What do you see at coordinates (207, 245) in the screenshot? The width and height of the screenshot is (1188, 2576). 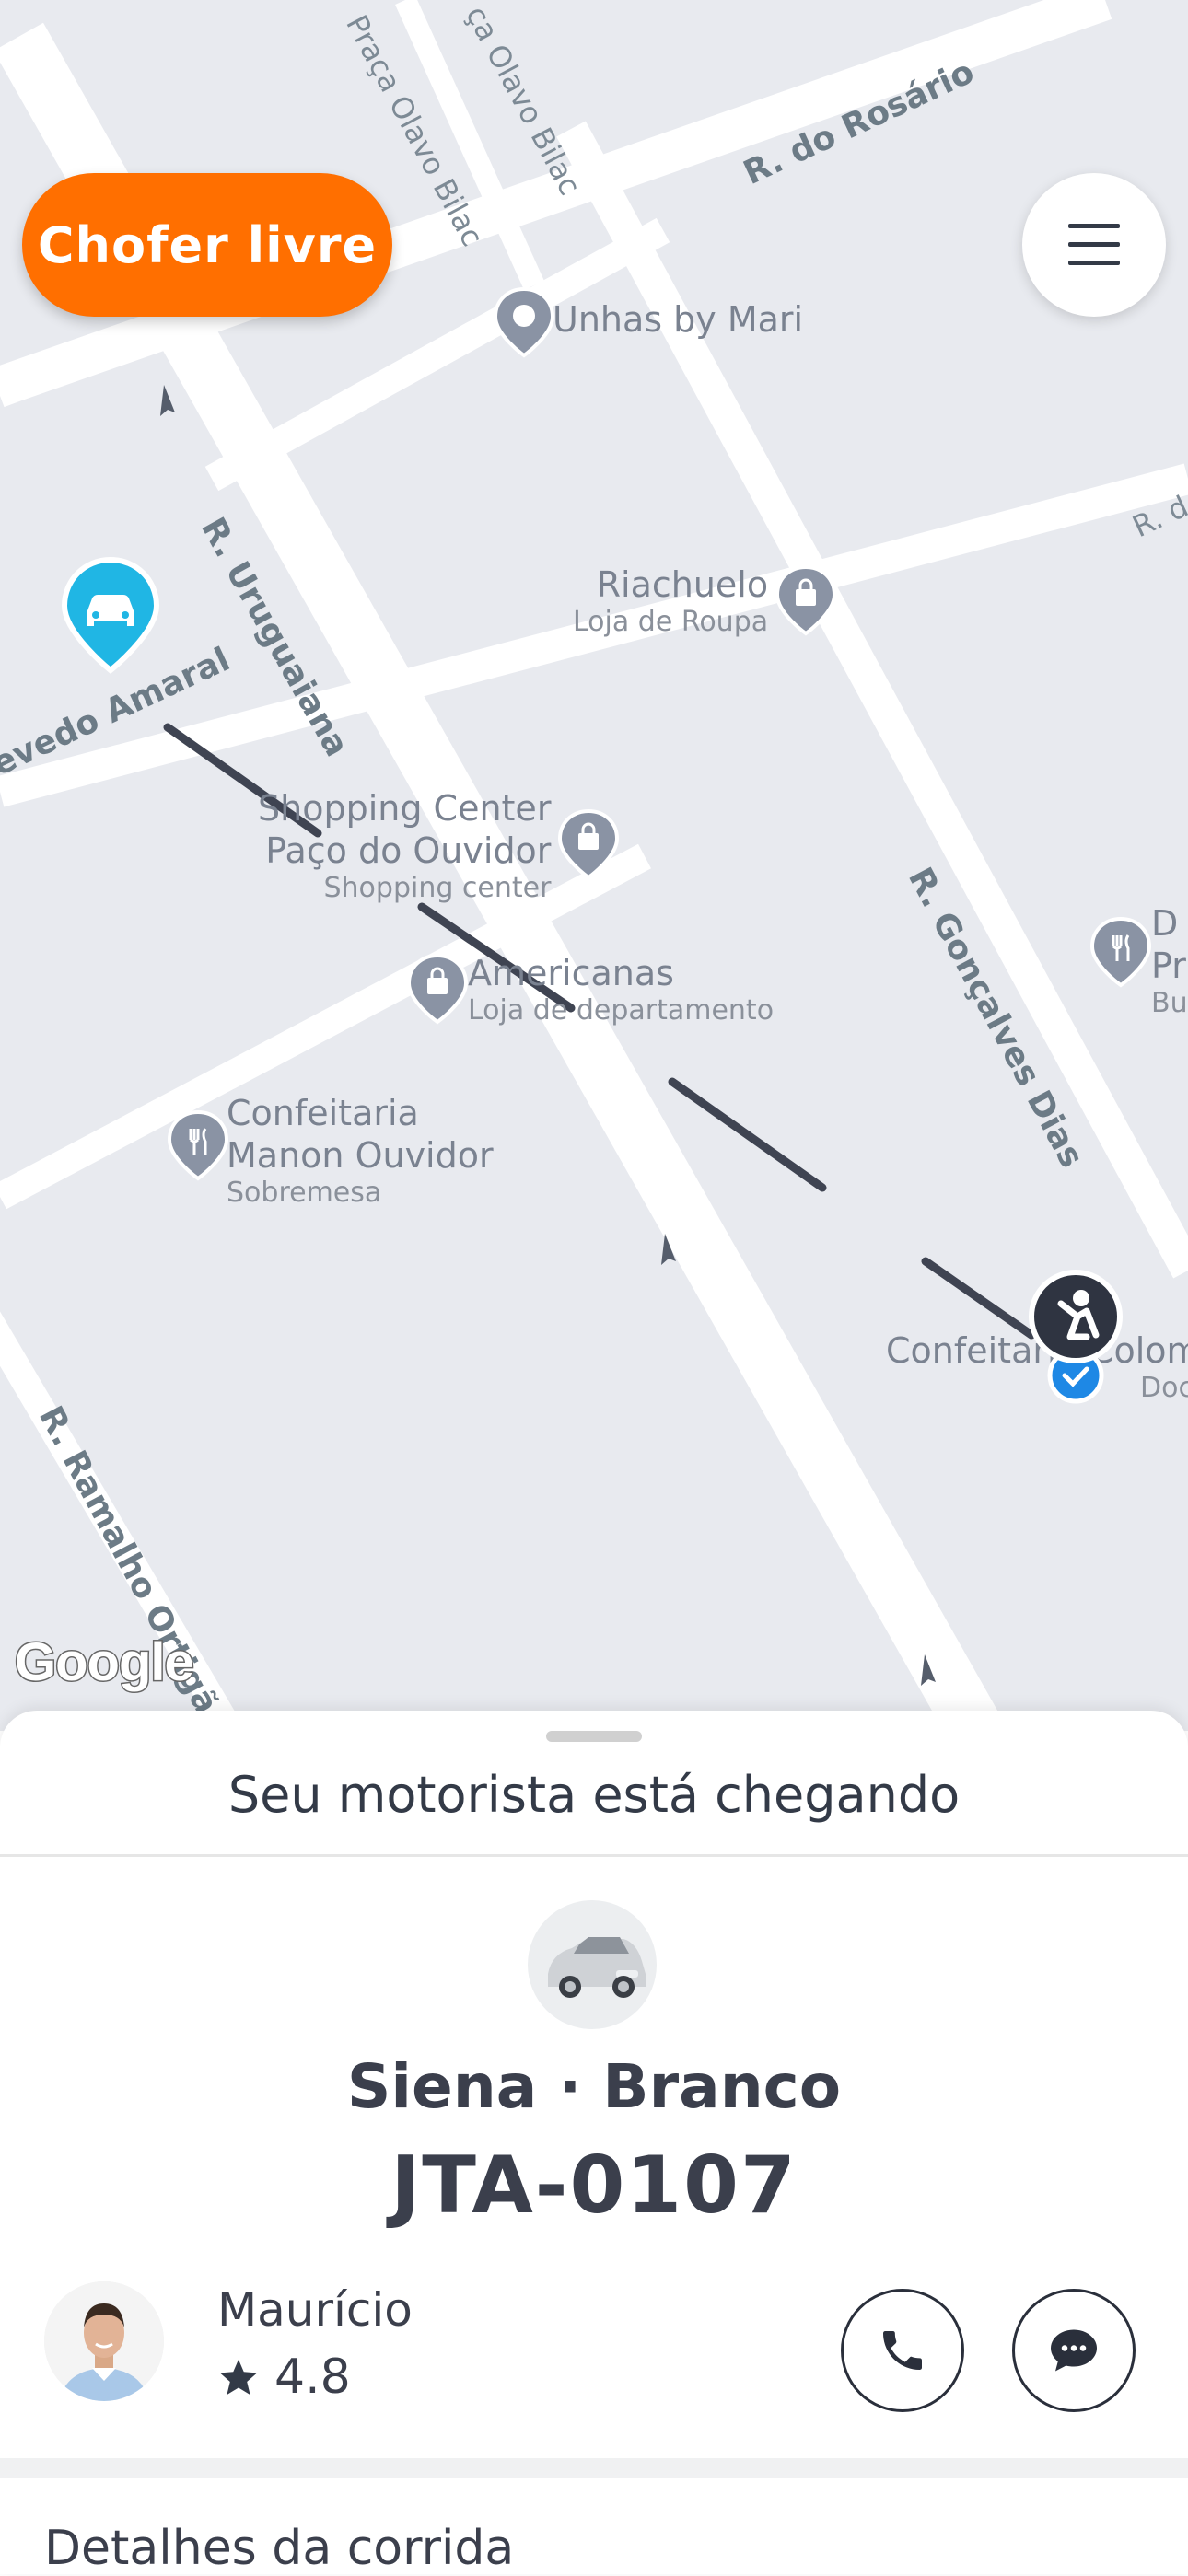 I see `chofer-livre-button: Chofer livre` at bounding box center [207, 245].